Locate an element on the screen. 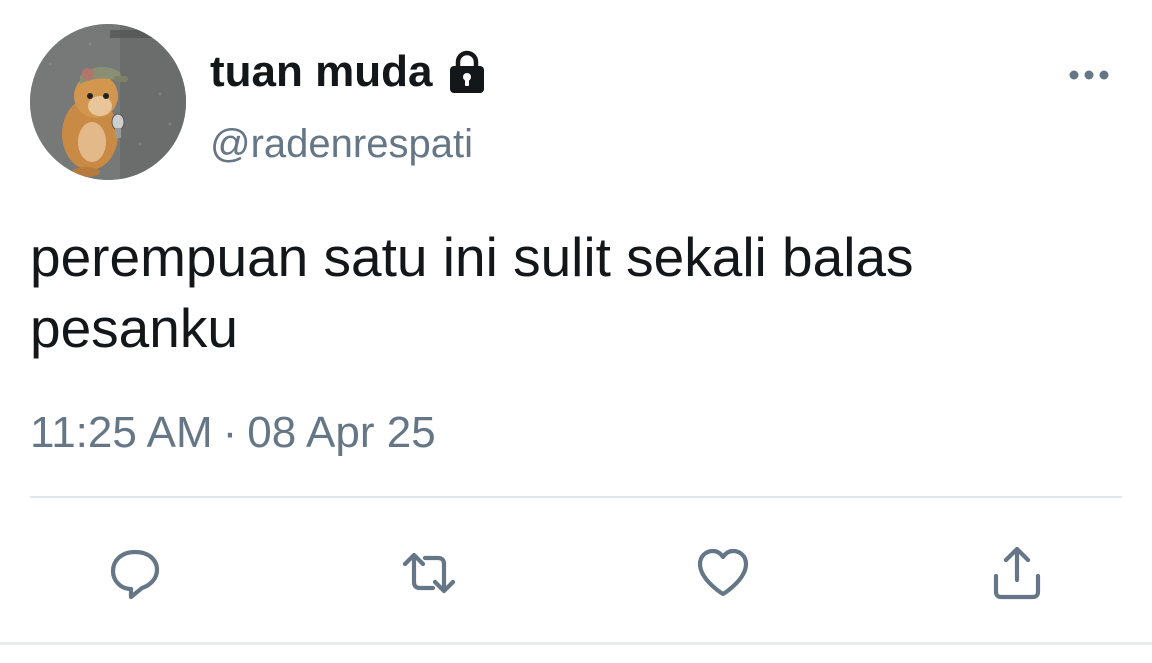  tweet-timestamp: 11:25 AM · 08 Apr 25 is located at coordinates (233, 433).